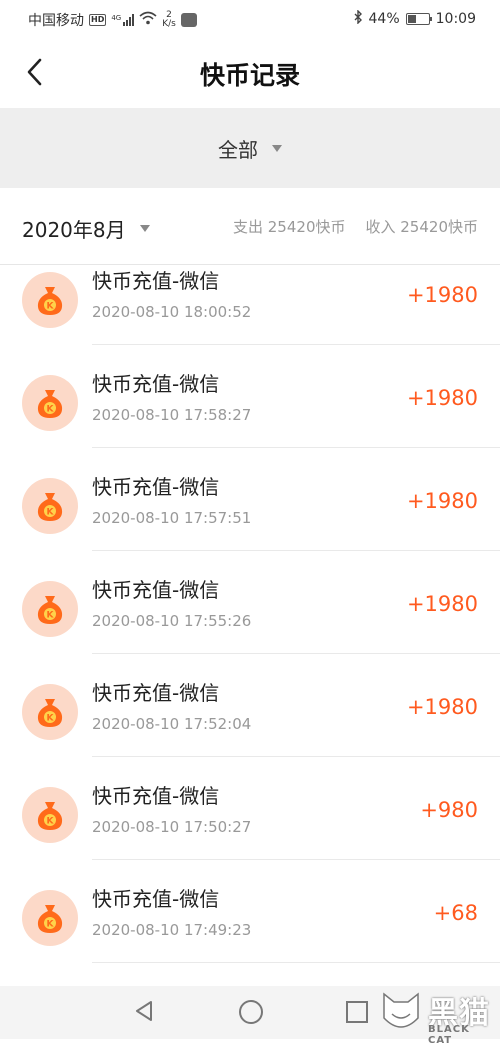 This screenshot has width=500, height=1046. Describe the element at coordinates (401, 1010) in the screenshot. I see `cat-logo-icon` at that location.